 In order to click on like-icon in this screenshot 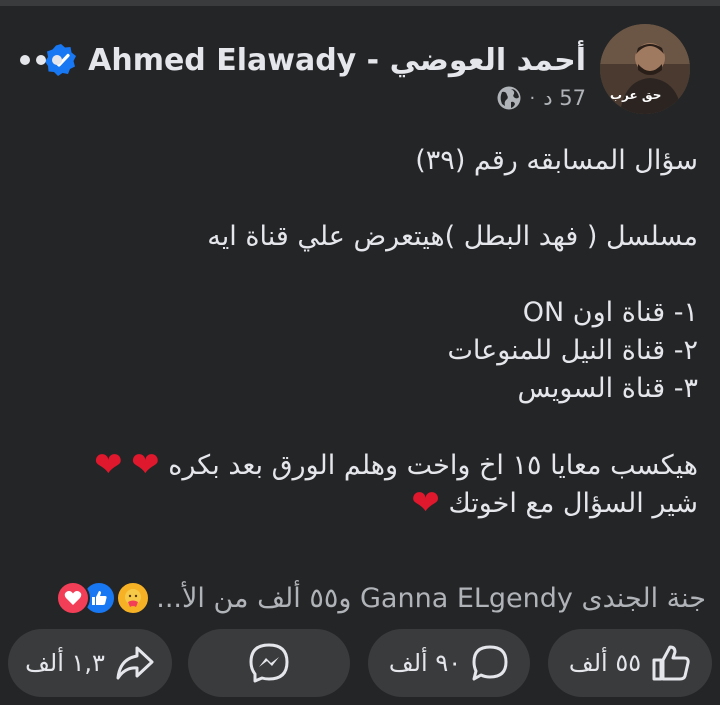, I will do `click(671, 663)`.